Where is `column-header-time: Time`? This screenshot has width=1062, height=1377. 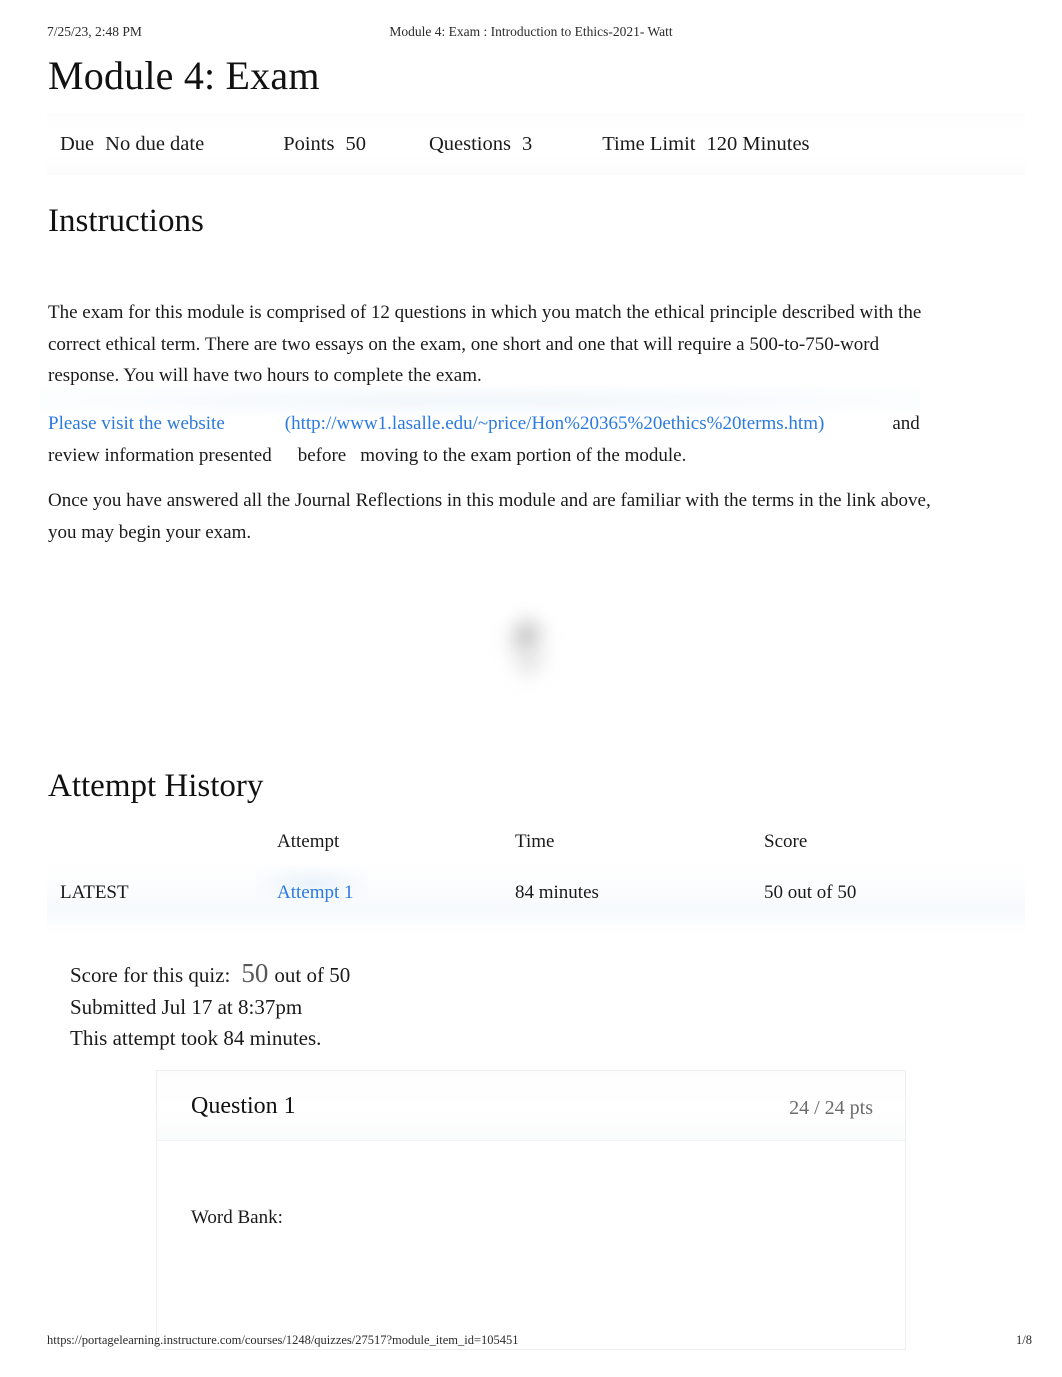
column-header-time: Time is located at coordinates (535, 841).